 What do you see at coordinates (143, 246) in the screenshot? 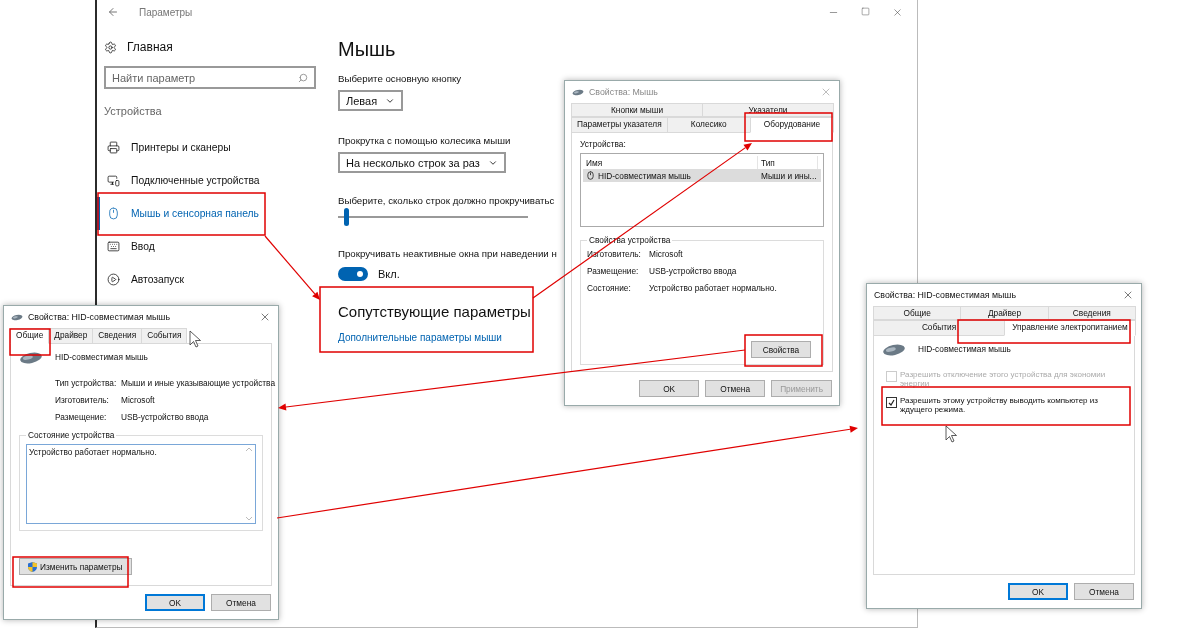
I see `nav-label: Ввод` at bounding box center [143, 246].